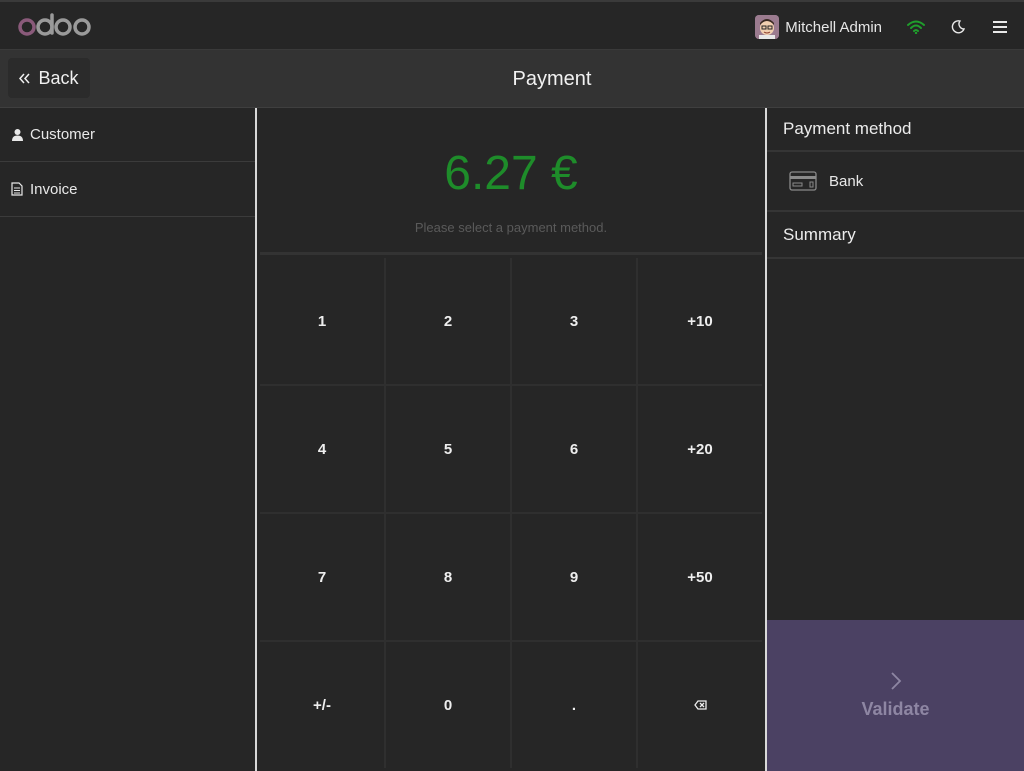 This screenshot has height=771, width=1024. What do you see at coordinates (448, 705) in the screenshot?
I see `numpad-key-0: 0` at bounding box center [448, 705].